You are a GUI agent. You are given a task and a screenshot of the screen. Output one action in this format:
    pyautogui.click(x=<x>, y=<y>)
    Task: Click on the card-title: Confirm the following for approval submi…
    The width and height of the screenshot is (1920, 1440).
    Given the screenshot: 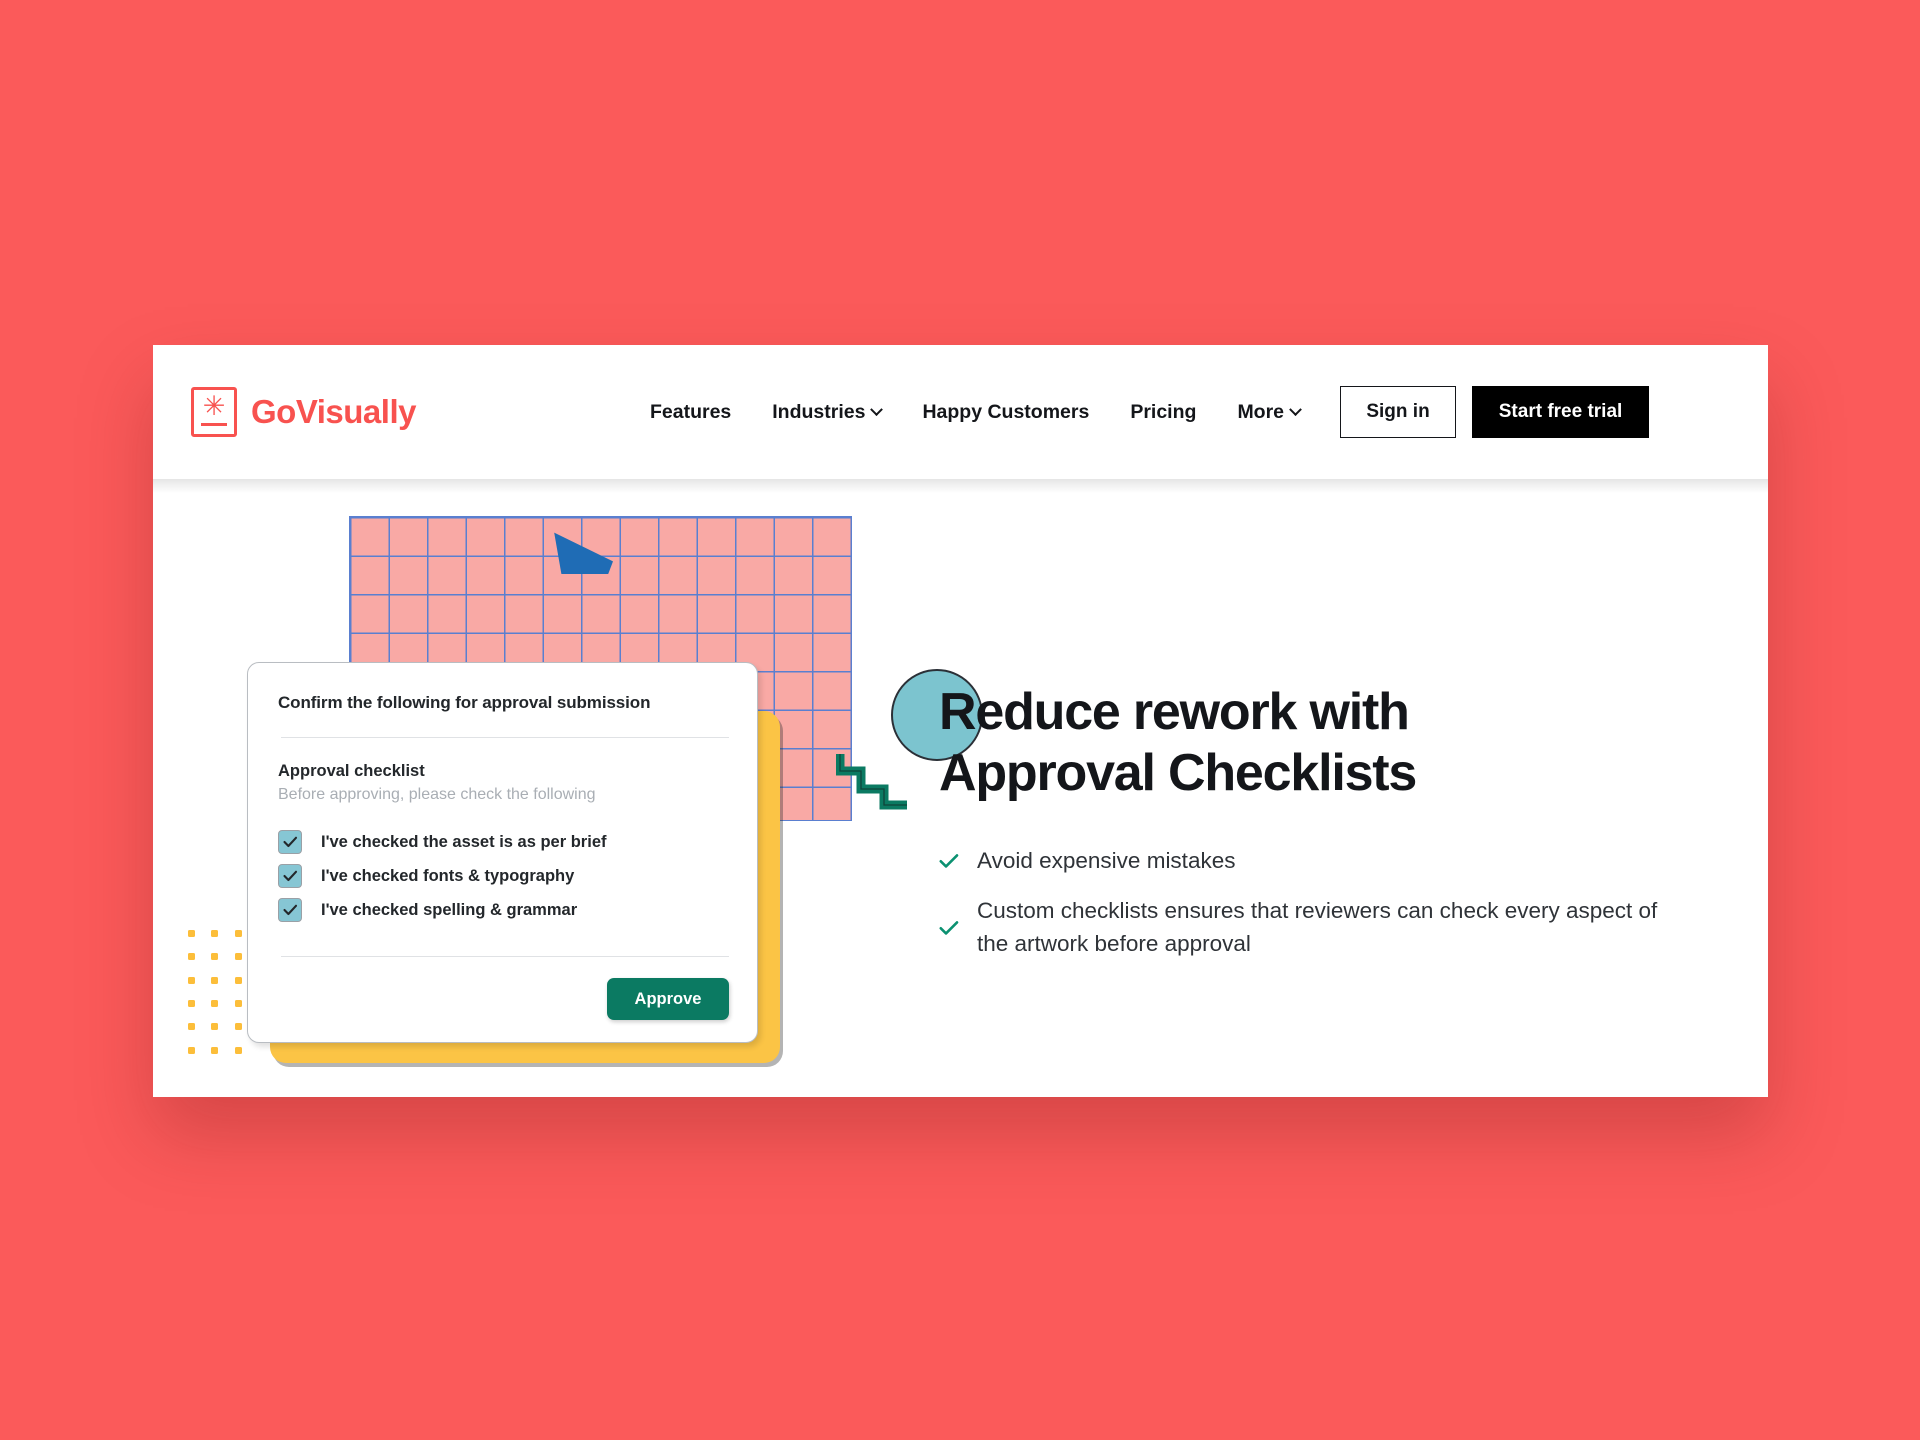 What is the action you would take?
    pyautogui.click(x=464, y=702)
    